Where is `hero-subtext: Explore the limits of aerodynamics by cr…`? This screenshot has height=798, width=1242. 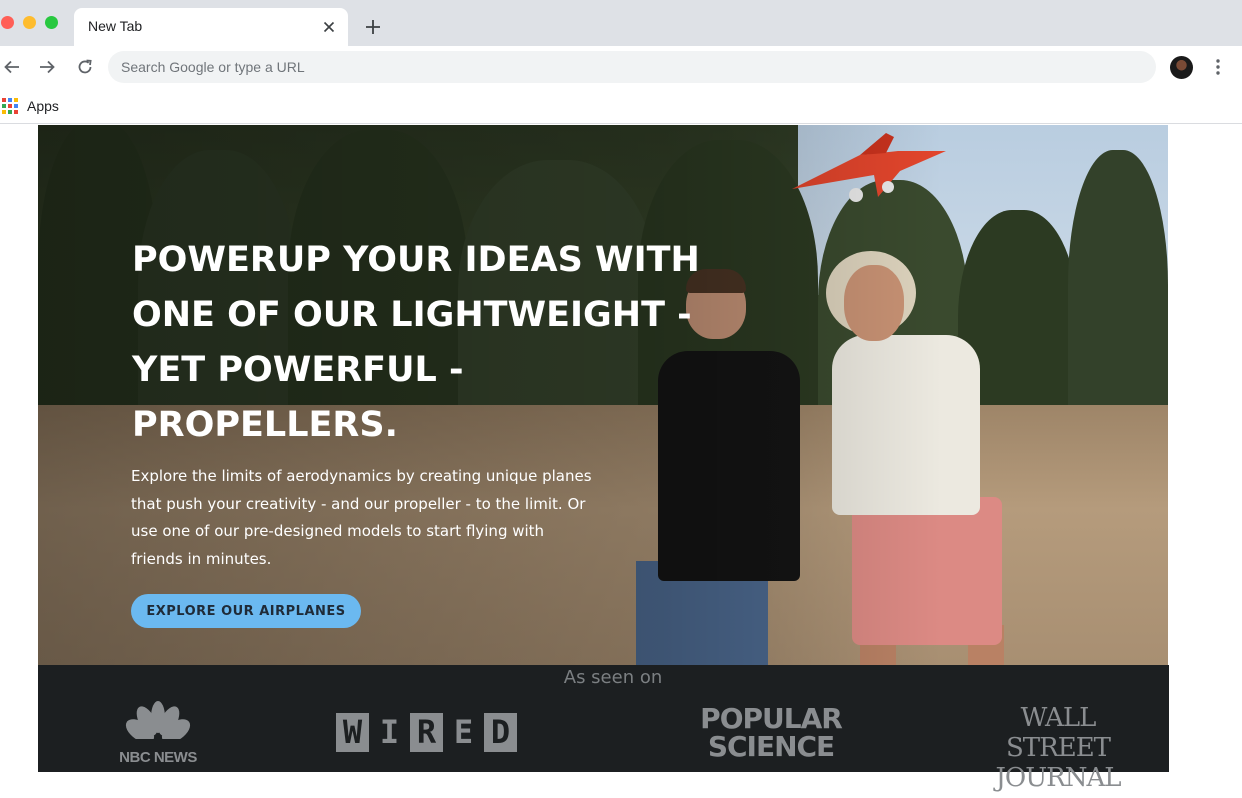 hero-subtext: Explore the limits of aerodynamics by cr… is located at coordinates (361, 517).